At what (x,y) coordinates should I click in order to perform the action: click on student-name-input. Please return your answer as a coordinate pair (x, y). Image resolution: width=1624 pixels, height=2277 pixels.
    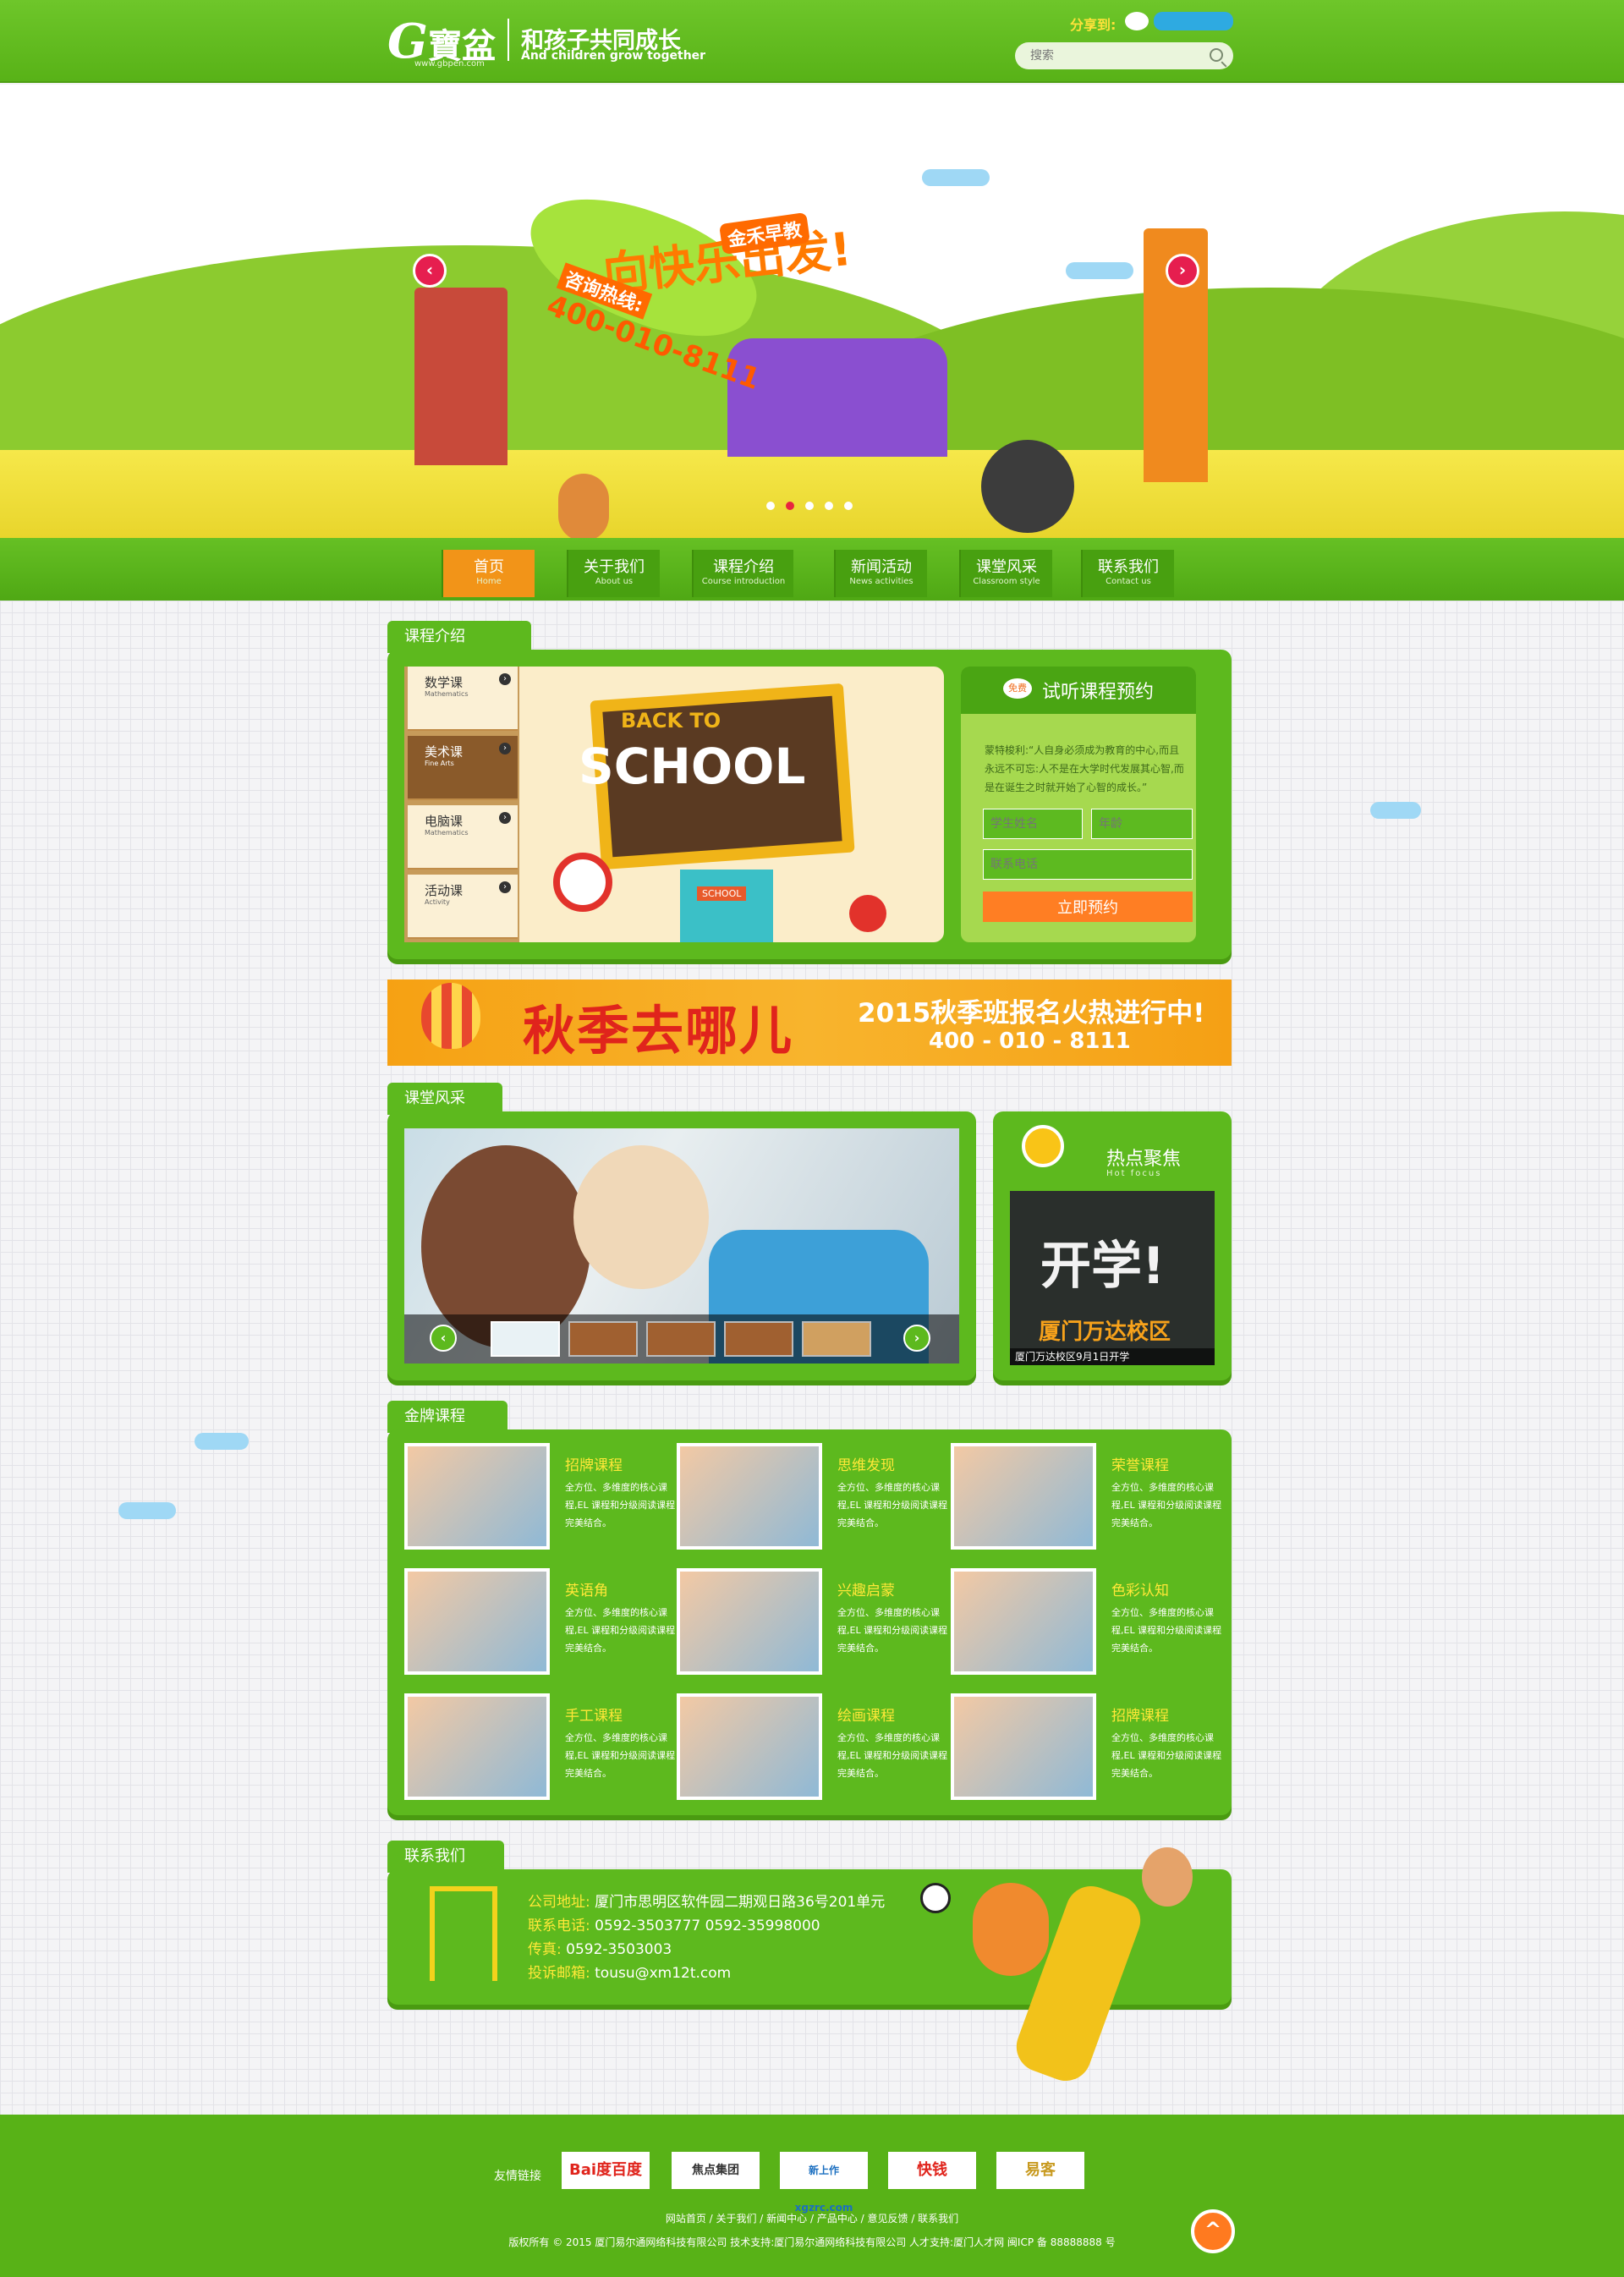
    Looking at the image, I should click on (1033, 824).